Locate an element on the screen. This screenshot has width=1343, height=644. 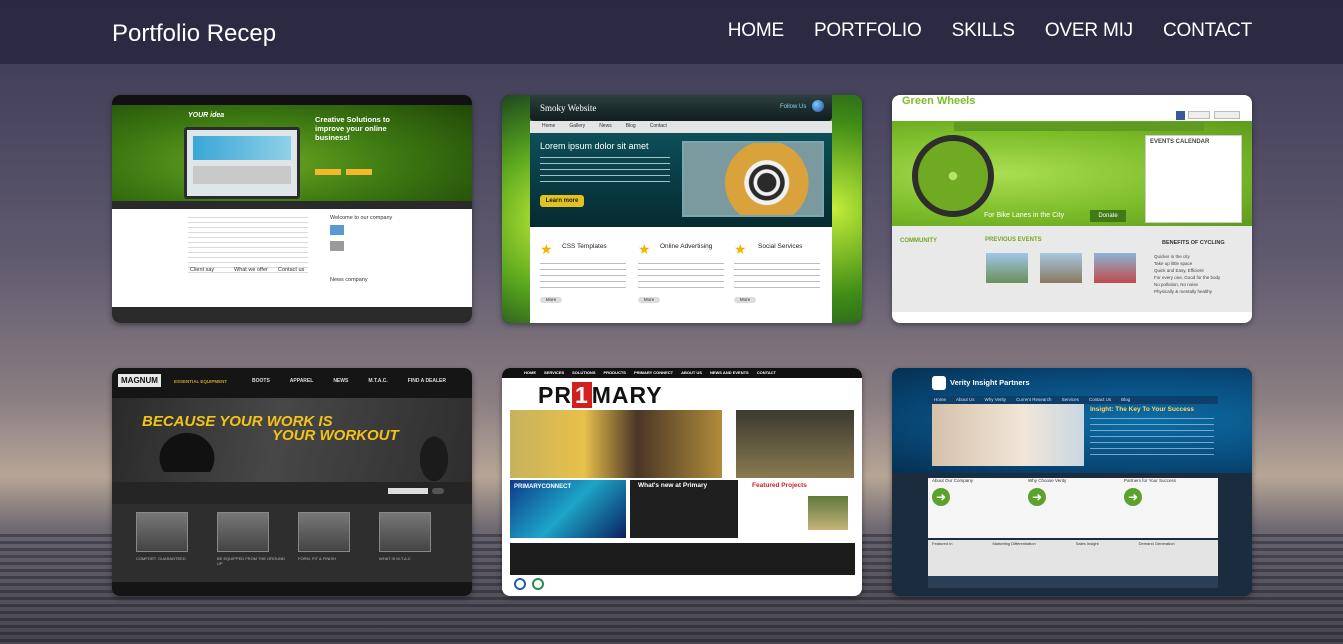
coffee-image is located at coordinates (753, 179).